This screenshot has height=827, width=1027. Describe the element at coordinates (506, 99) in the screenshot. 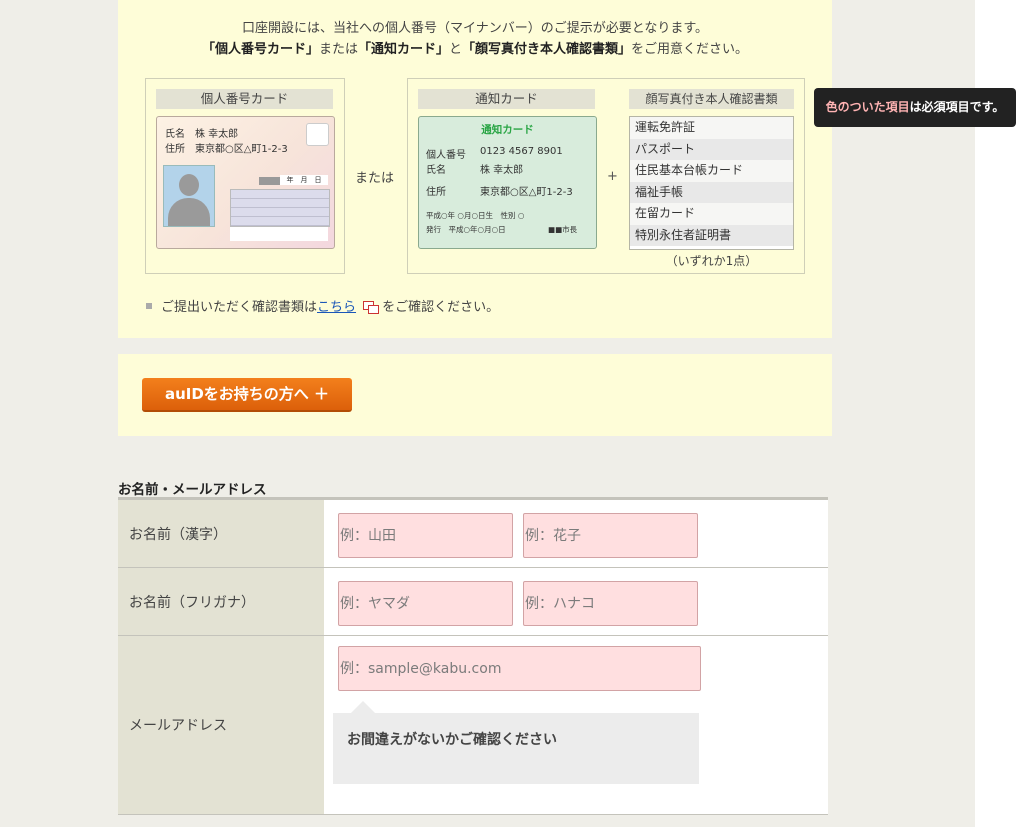

I see `notice-card-title: 通知カード` at that location.